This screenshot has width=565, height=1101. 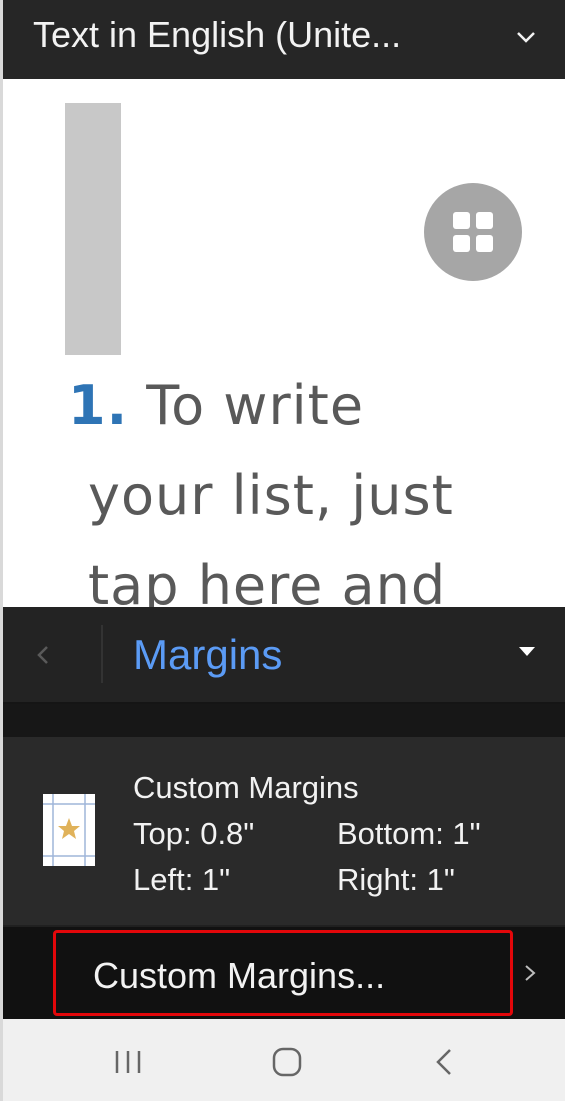 What do you see at coordinates (287, 1064) in the screenshot?
I see `home-icon` at bounding box center [287, 1064].